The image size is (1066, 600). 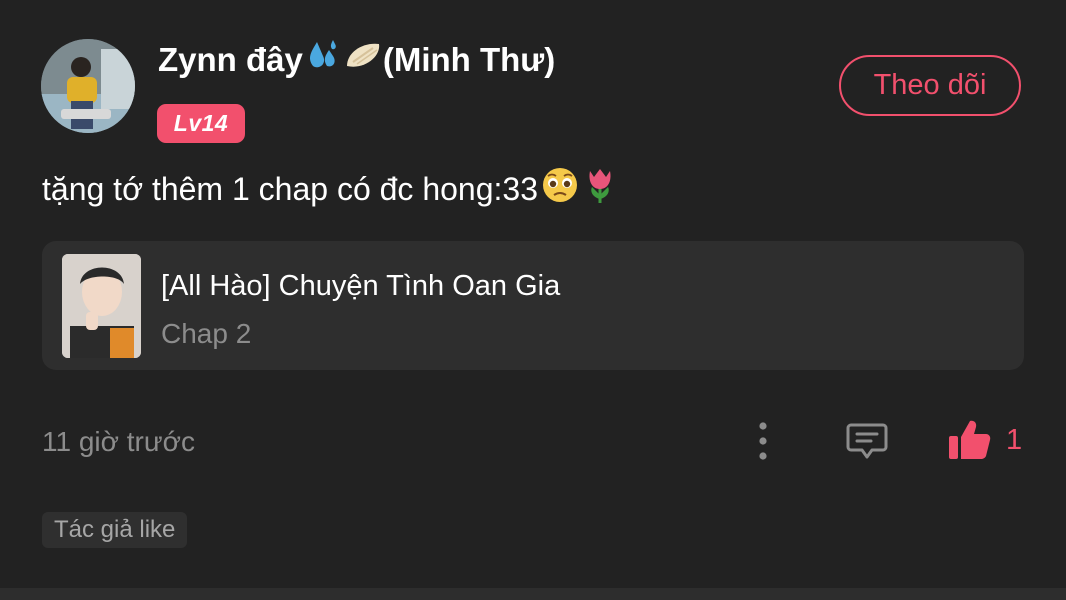 What do you see at coordinates (361, 286) in the screenshot?
I see `story-title: [All Hào] Chuyện Tình Oan Gia` at bounding box center [361, 286].